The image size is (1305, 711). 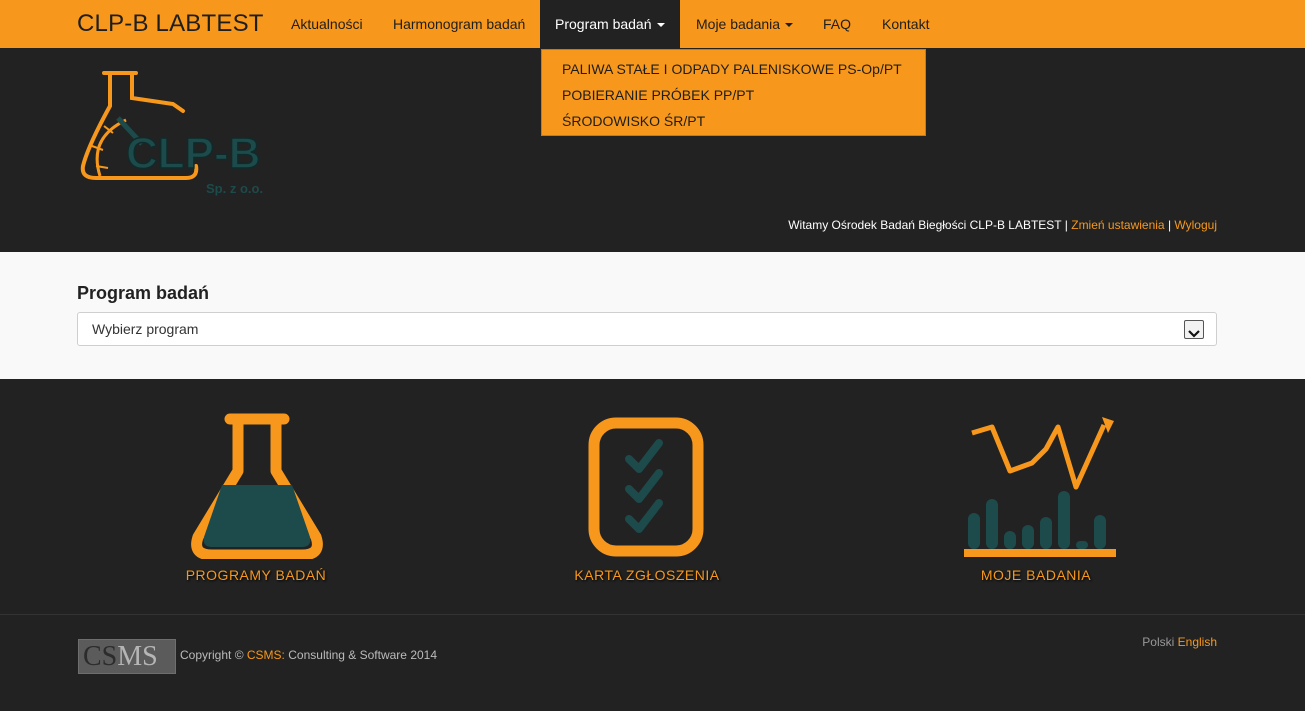 I want to click on tile-moje-badania: MOJE BADANIA, so click(x=1036, y=489).